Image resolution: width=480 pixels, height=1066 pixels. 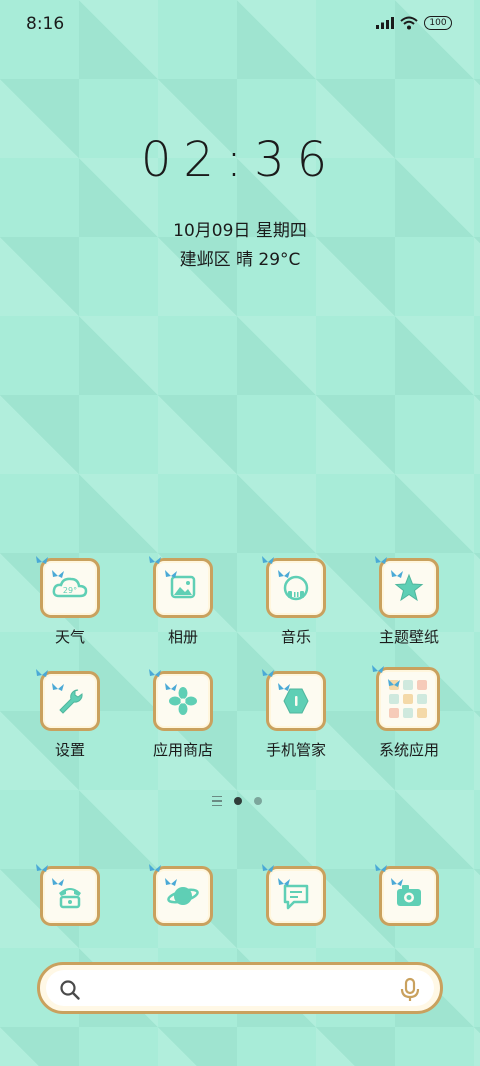 I want to click on app-security: 手机管家, so click(x=296, y=720).